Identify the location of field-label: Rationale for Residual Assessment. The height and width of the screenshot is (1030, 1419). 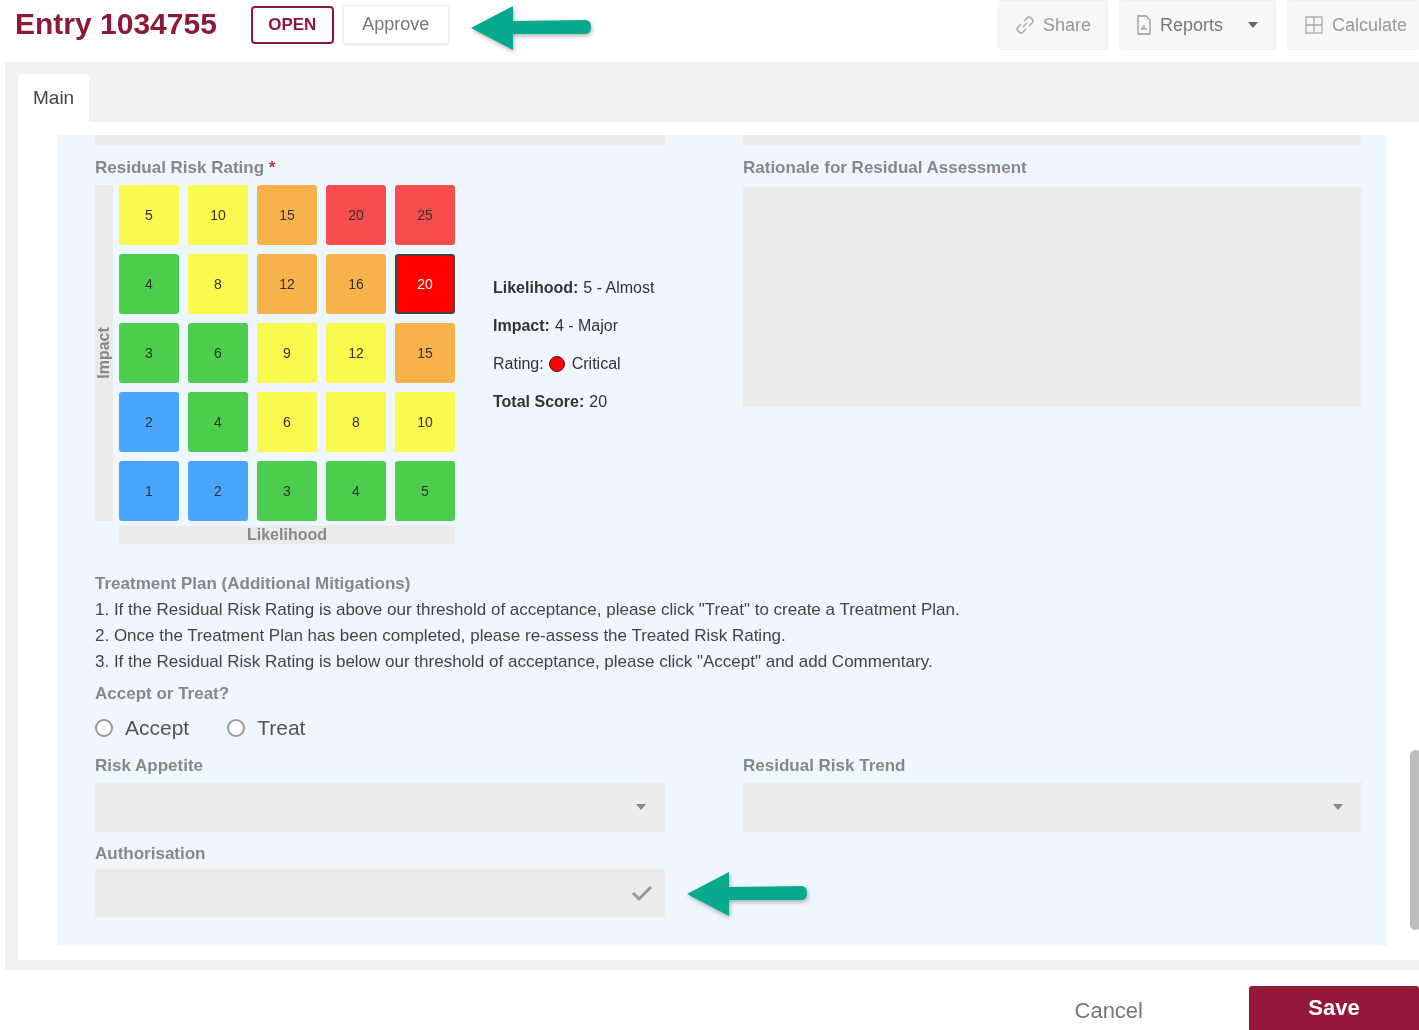
(885, 168).